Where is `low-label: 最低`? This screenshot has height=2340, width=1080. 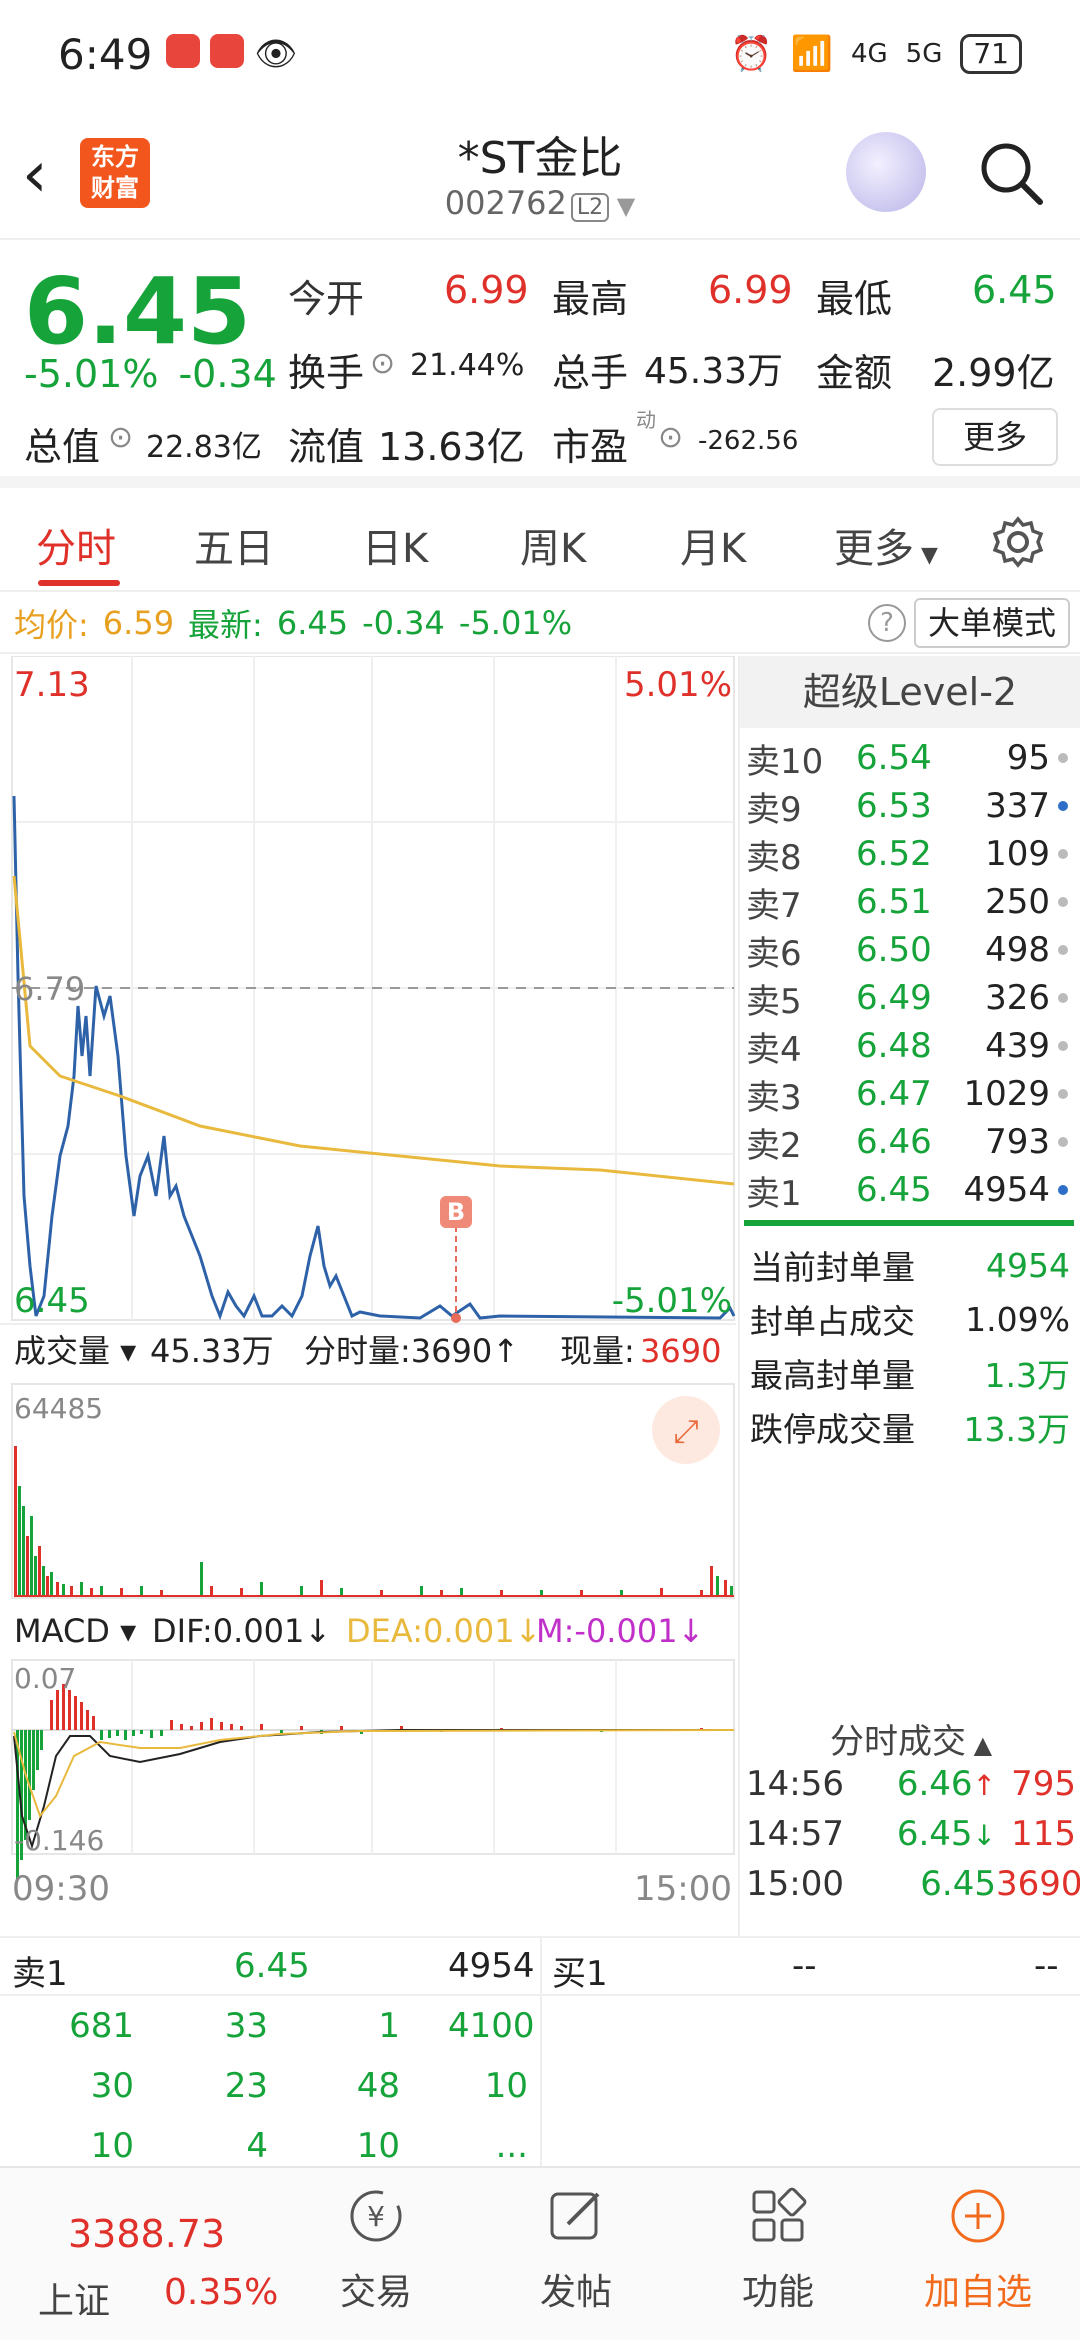
low-label: 最低 is located at coordinates (854, 299).